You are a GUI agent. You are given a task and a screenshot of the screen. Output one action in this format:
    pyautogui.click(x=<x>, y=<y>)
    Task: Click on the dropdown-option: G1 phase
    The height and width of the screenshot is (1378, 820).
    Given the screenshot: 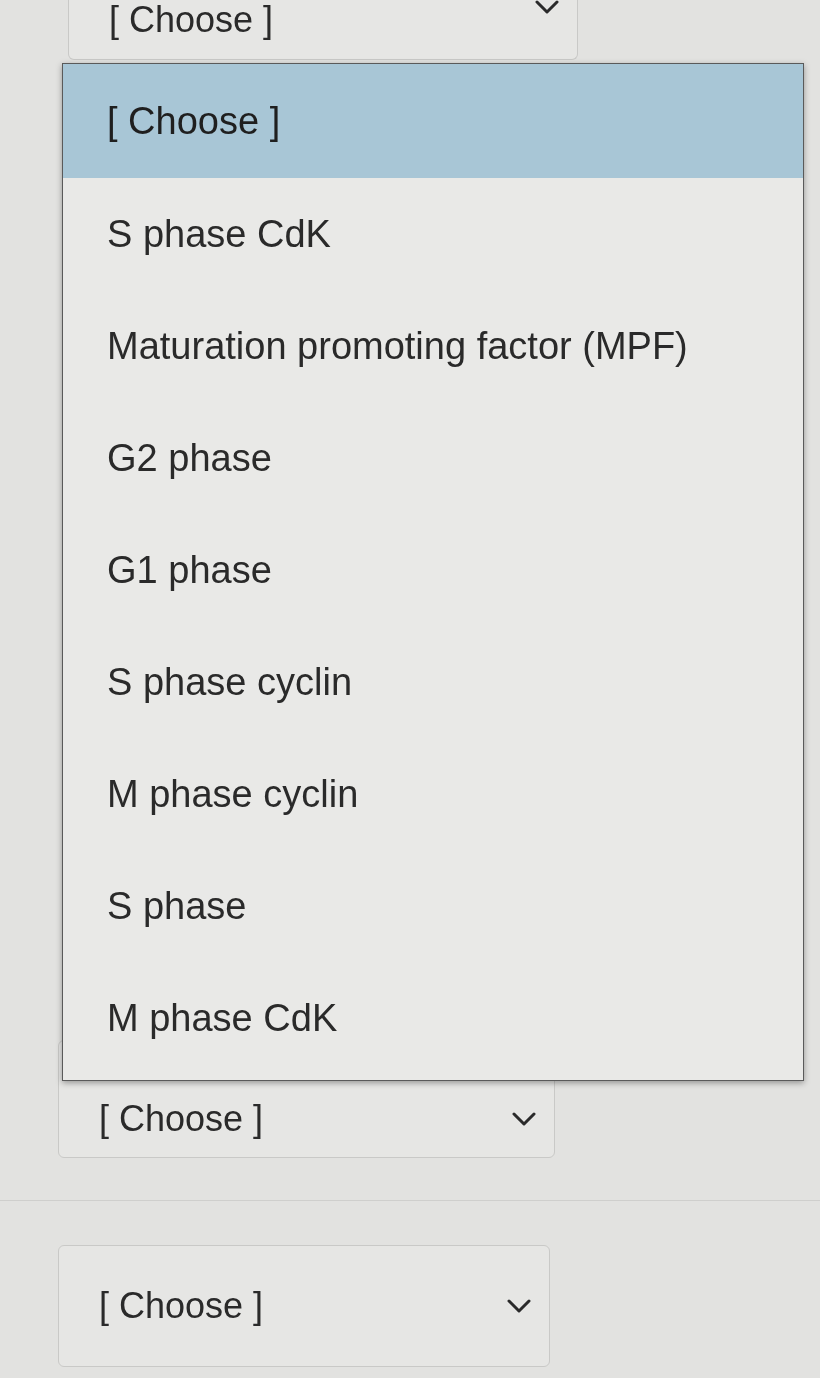 What is the action you would take?
    pyautogui.click(x=433, y=570)
    